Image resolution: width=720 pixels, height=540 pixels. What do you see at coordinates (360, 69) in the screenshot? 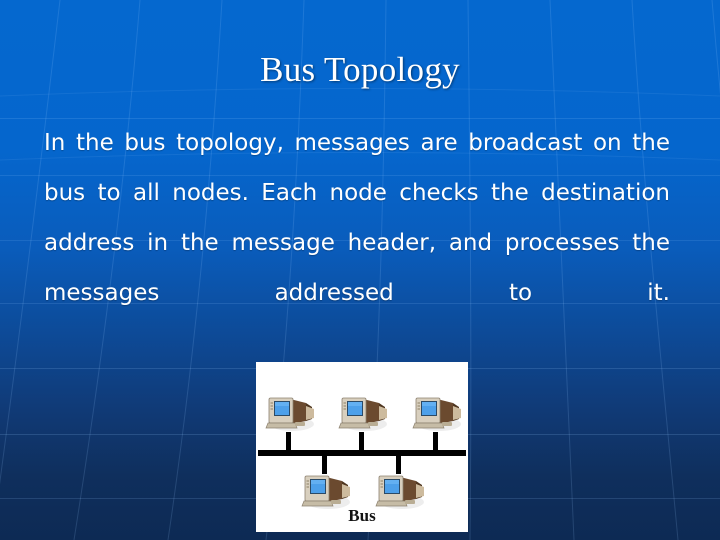
I see `slide-title: Bus Topology` at bounding box center [360, 69].